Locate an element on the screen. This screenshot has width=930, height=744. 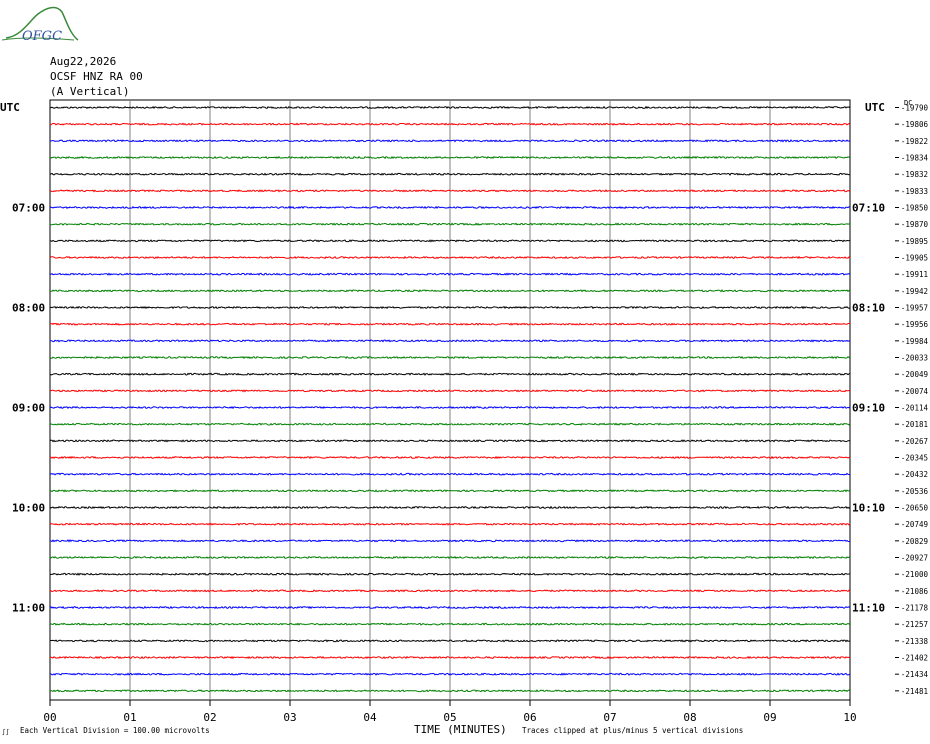
dc-offset-label: -20114 is located at coordinates (915, 408).